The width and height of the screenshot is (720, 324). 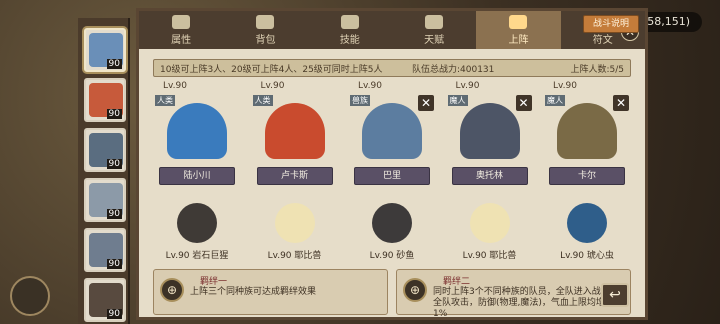 I want to click on tab-label: 技能, so click(x=349, y=40).